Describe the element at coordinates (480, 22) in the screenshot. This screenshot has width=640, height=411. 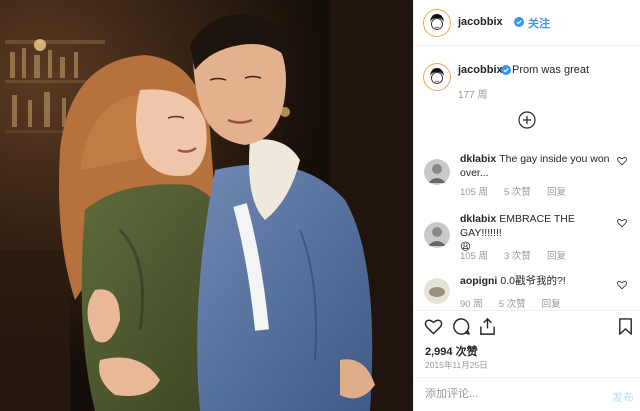
I see `author-username: jacobbix` at that location.